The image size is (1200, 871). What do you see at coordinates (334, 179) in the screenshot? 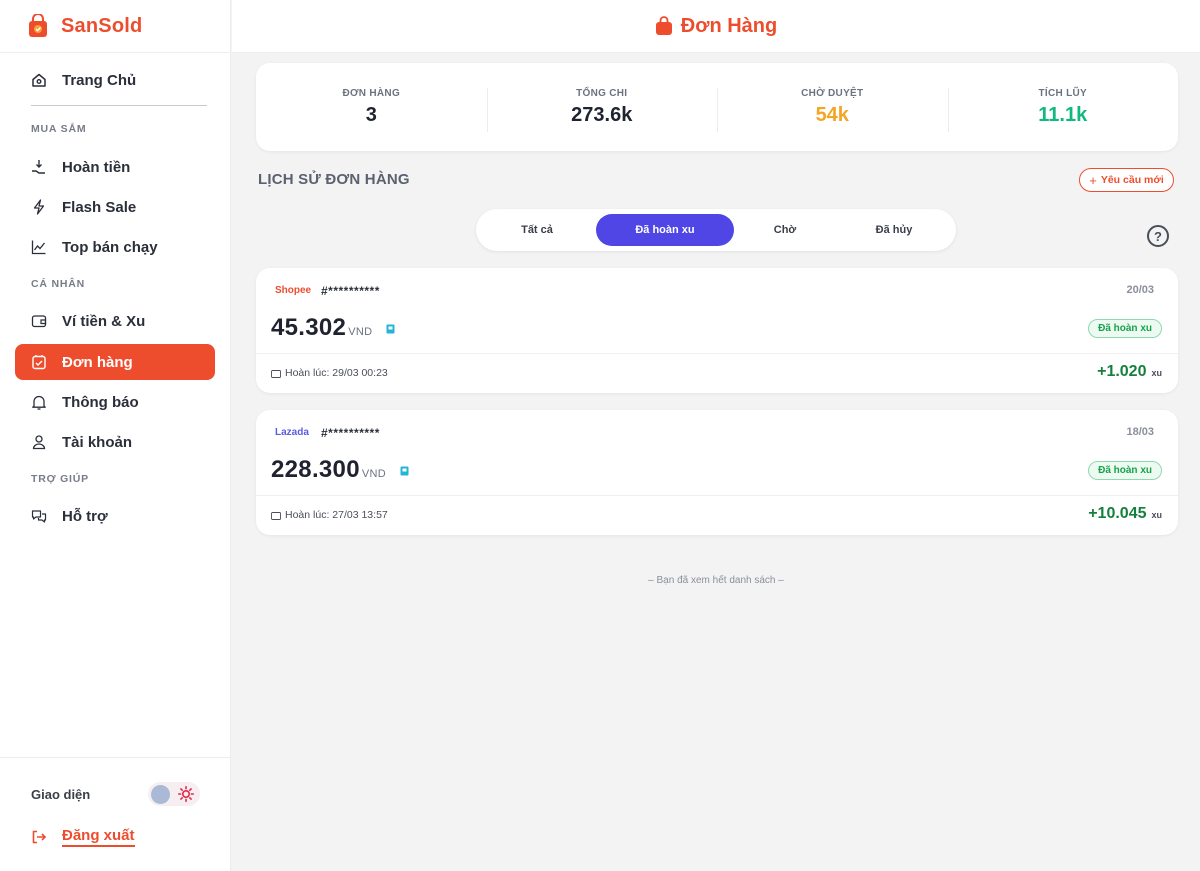
I see `order-history-title: LỊCH SỬ ĐƠN HÀNG` at bounding box center [334, 179].